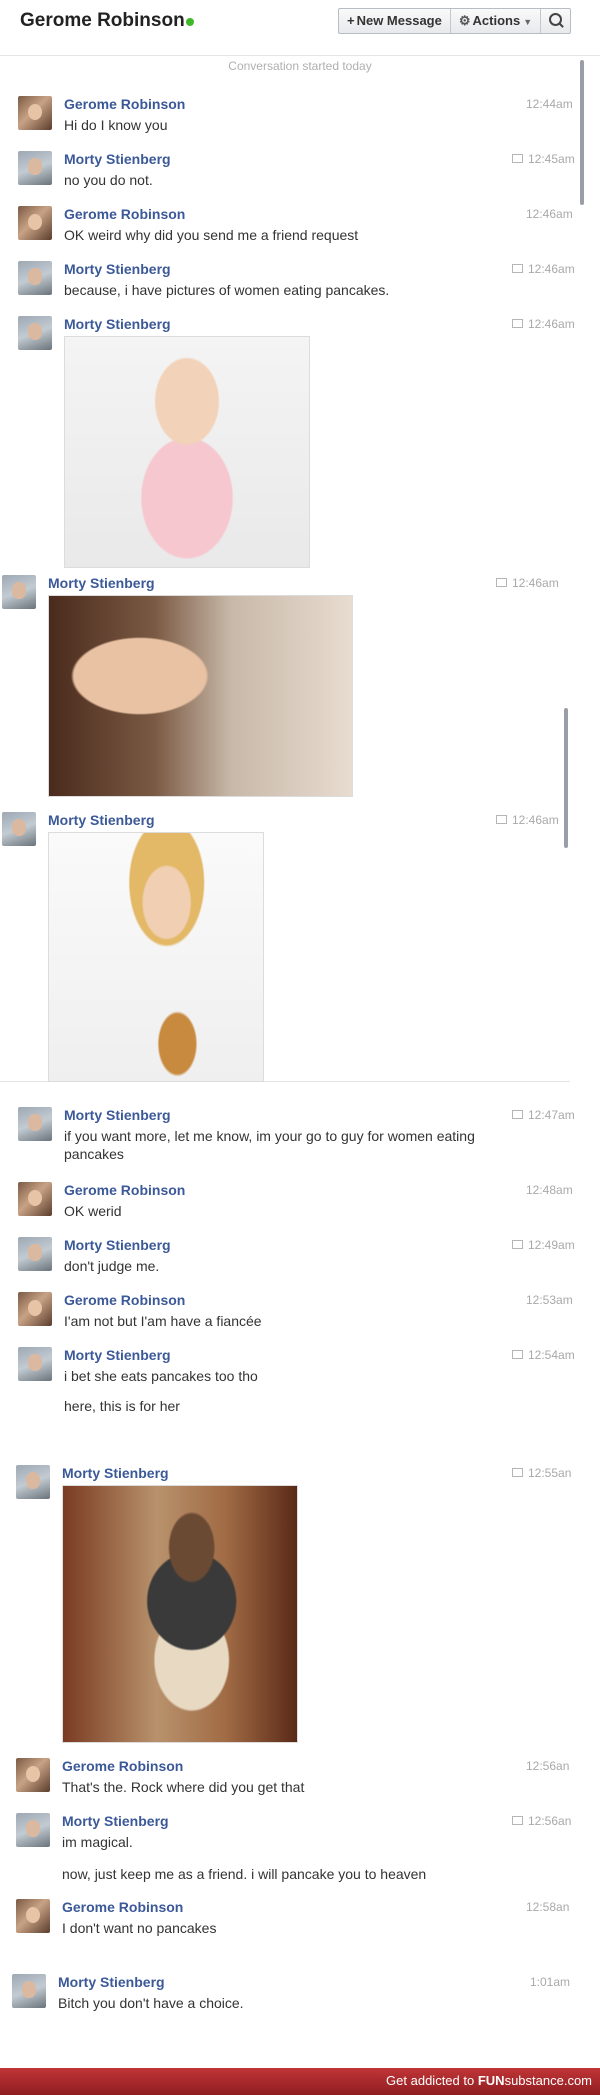  What do you see at coordinates (298, 116) in the screenshot?
I see `message: Gerome Robinson 12:44am Hi do I know you` at bounding box center [298, 116].